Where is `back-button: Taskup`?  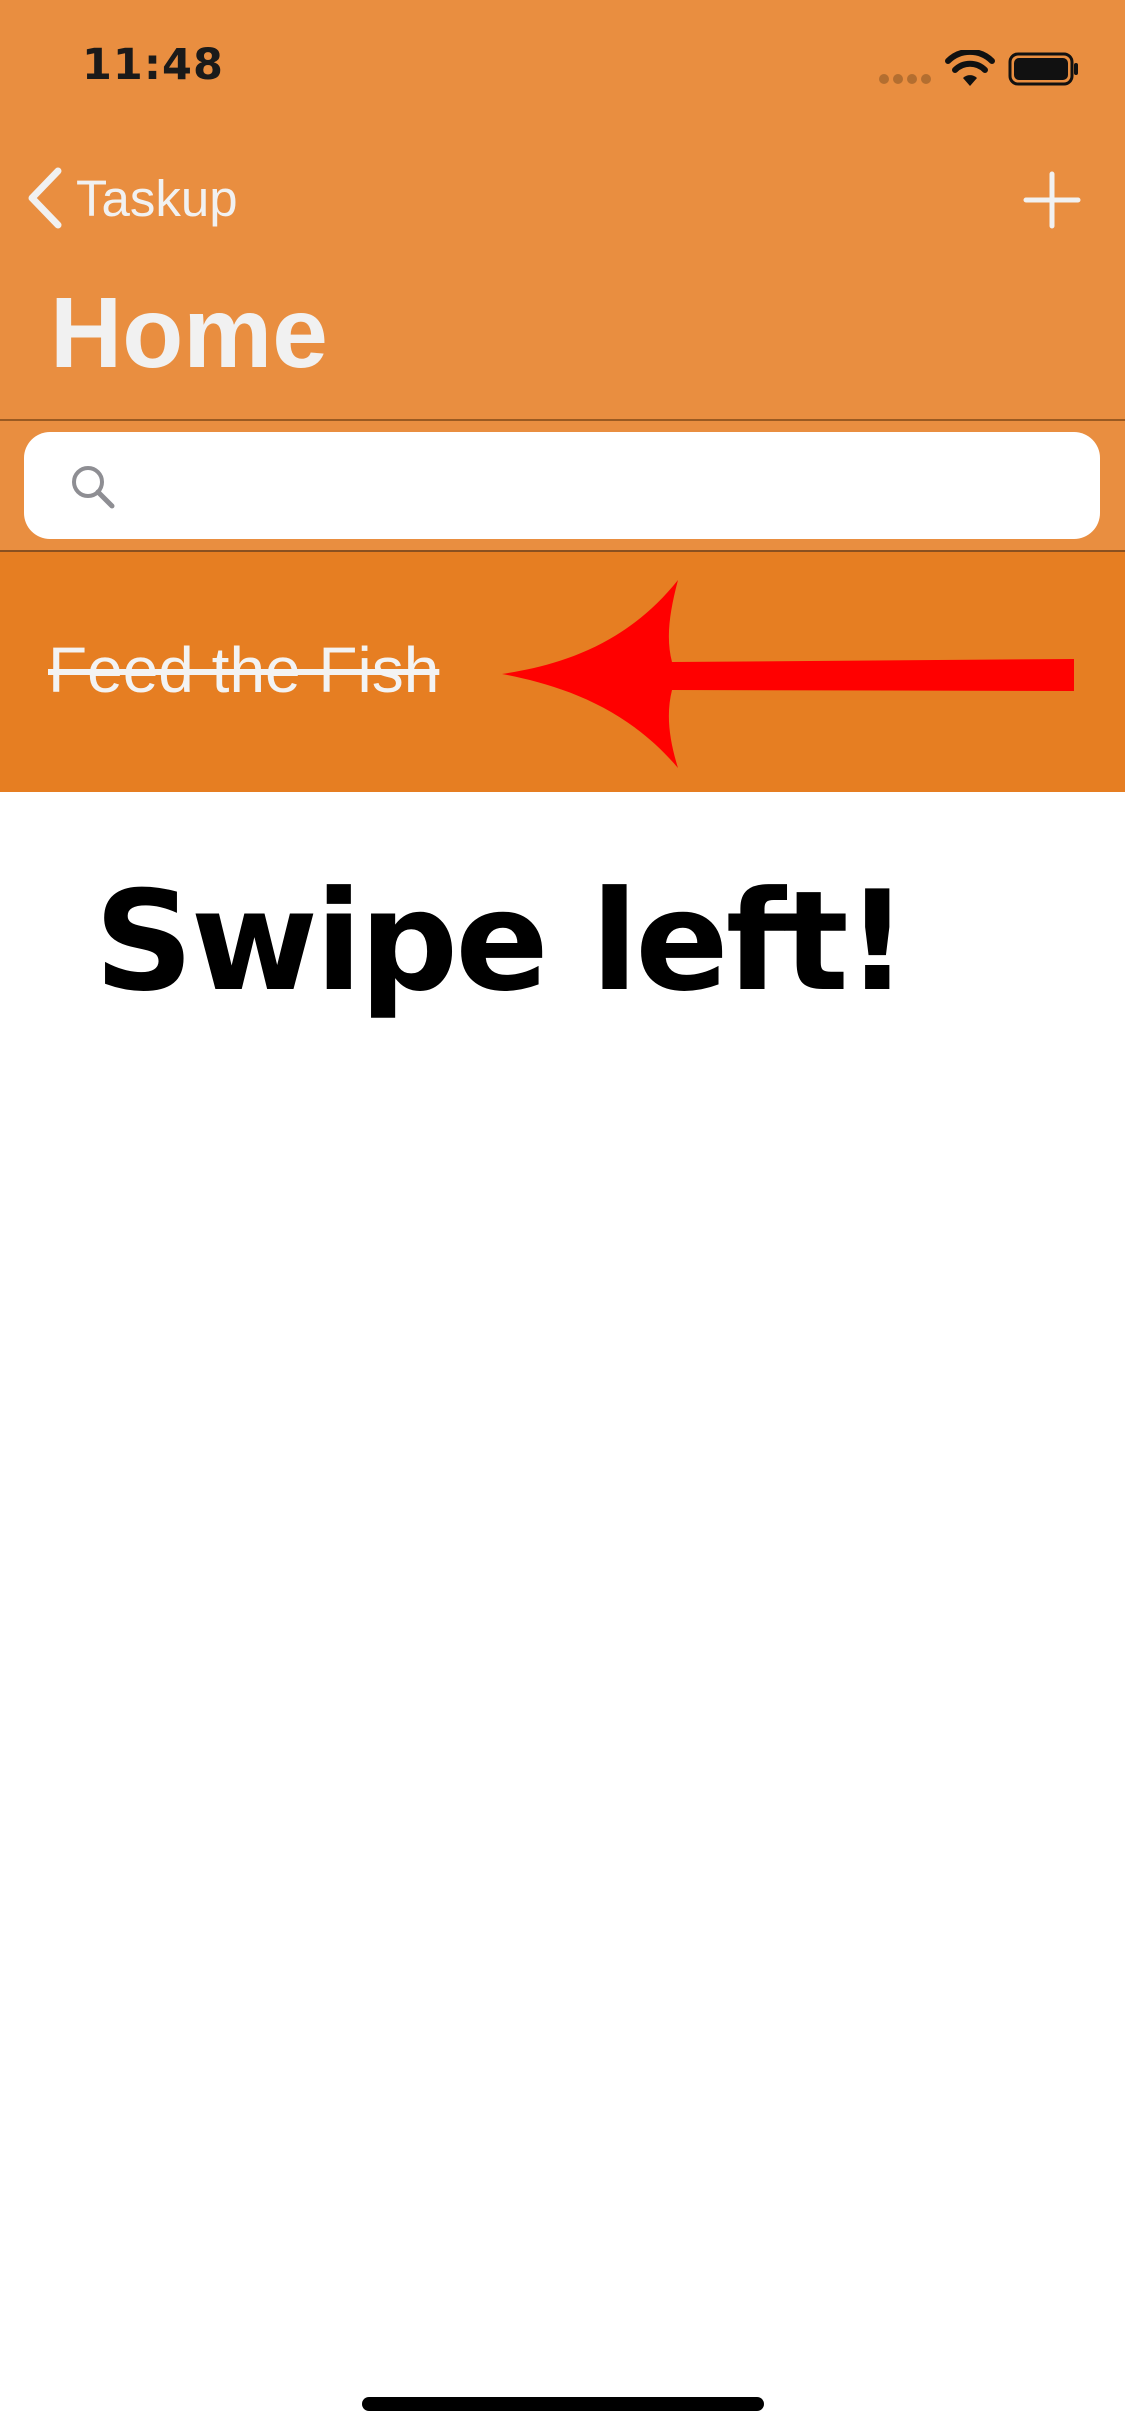 back-button: Taskup is located at coordinates (131, 198).